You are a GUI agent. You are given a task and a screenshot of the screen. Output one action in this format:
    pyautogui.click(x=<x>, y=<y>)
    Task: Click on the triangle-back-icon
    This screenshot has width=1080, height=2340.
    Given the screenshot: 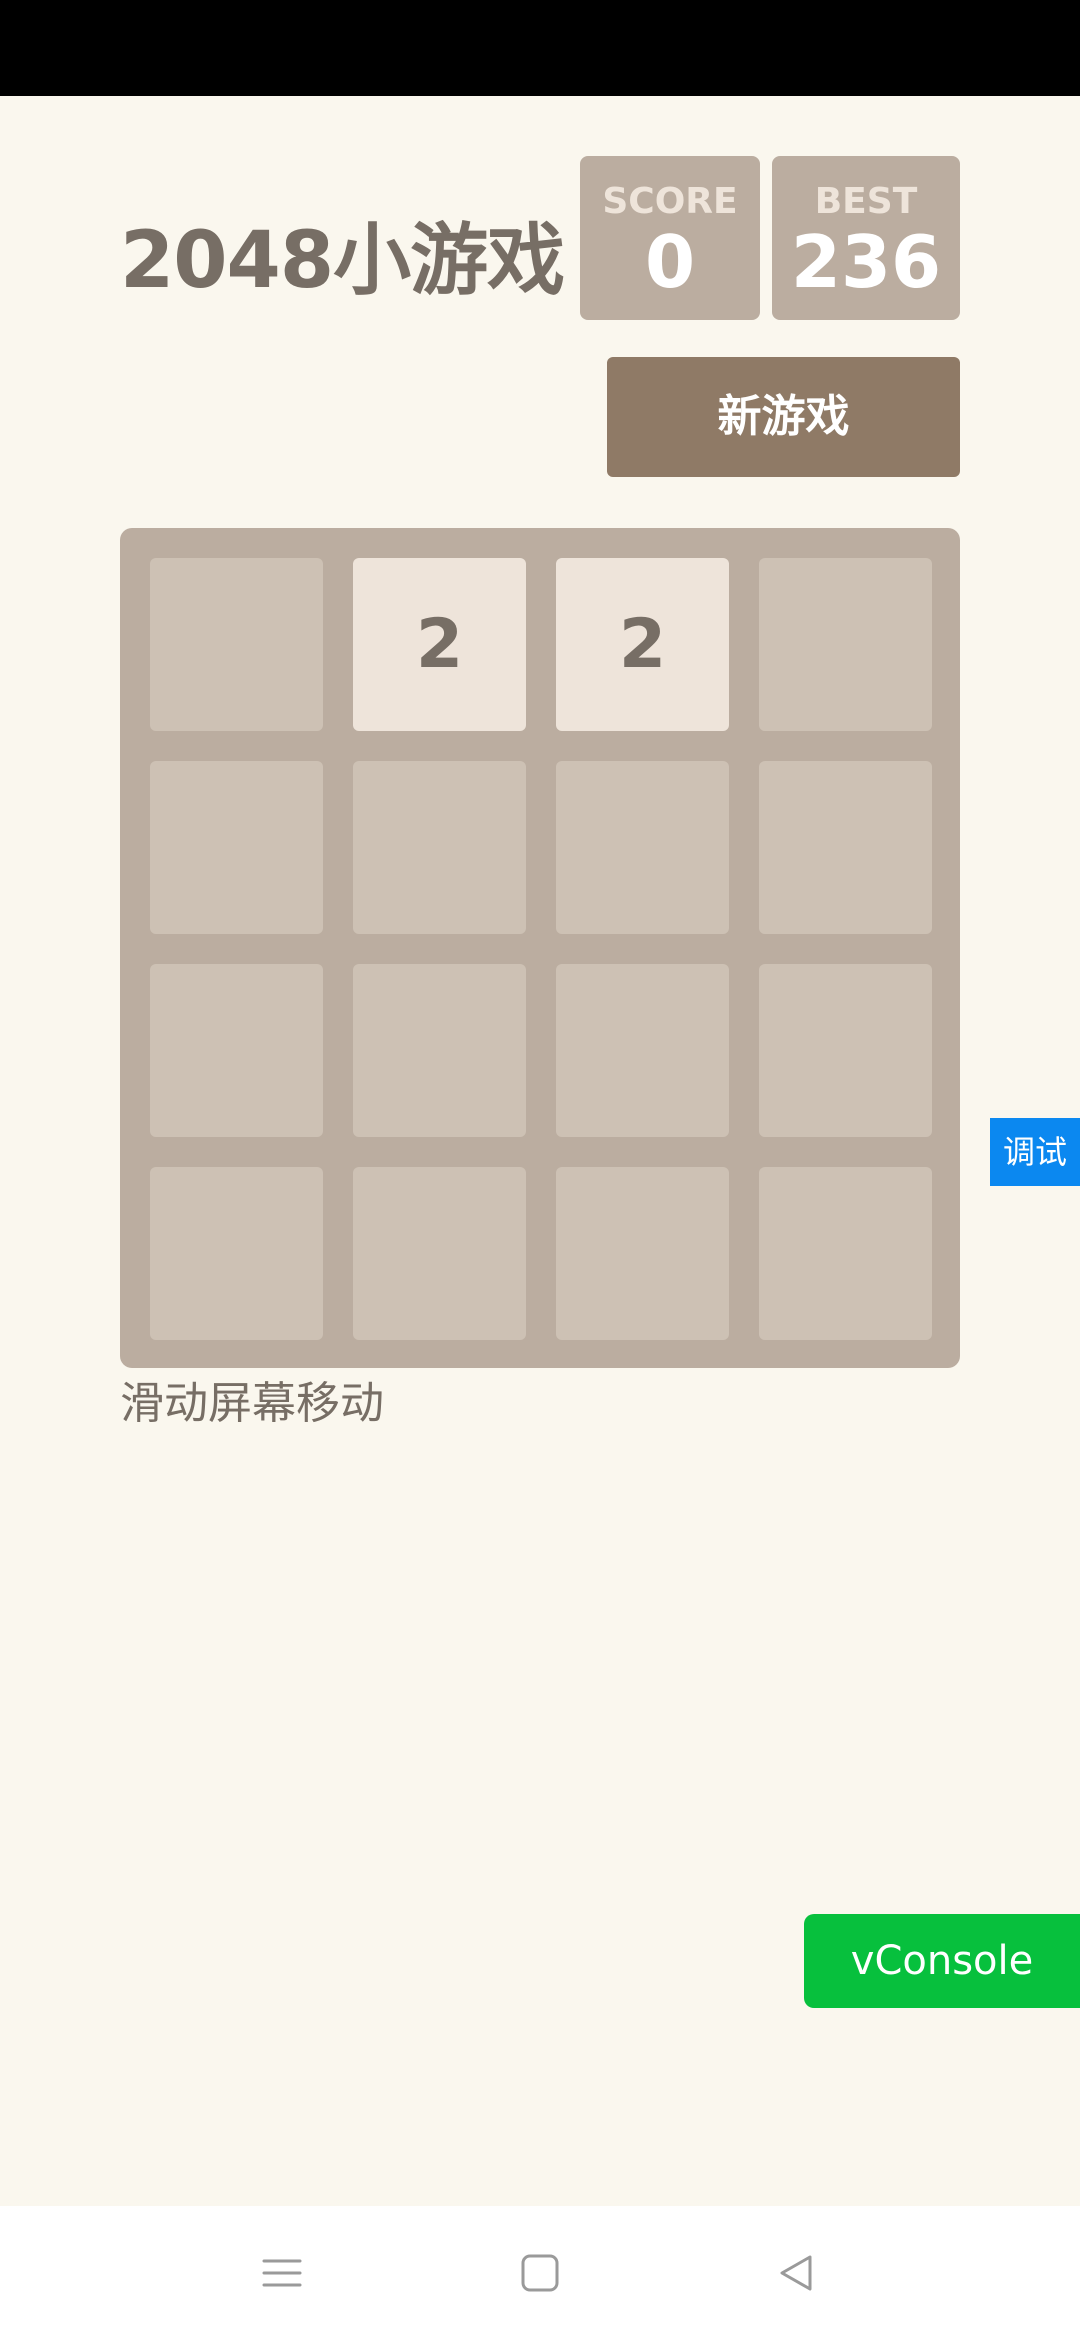 What is the action you would take?
    pyautogui.click(x=796, y=2273)
    